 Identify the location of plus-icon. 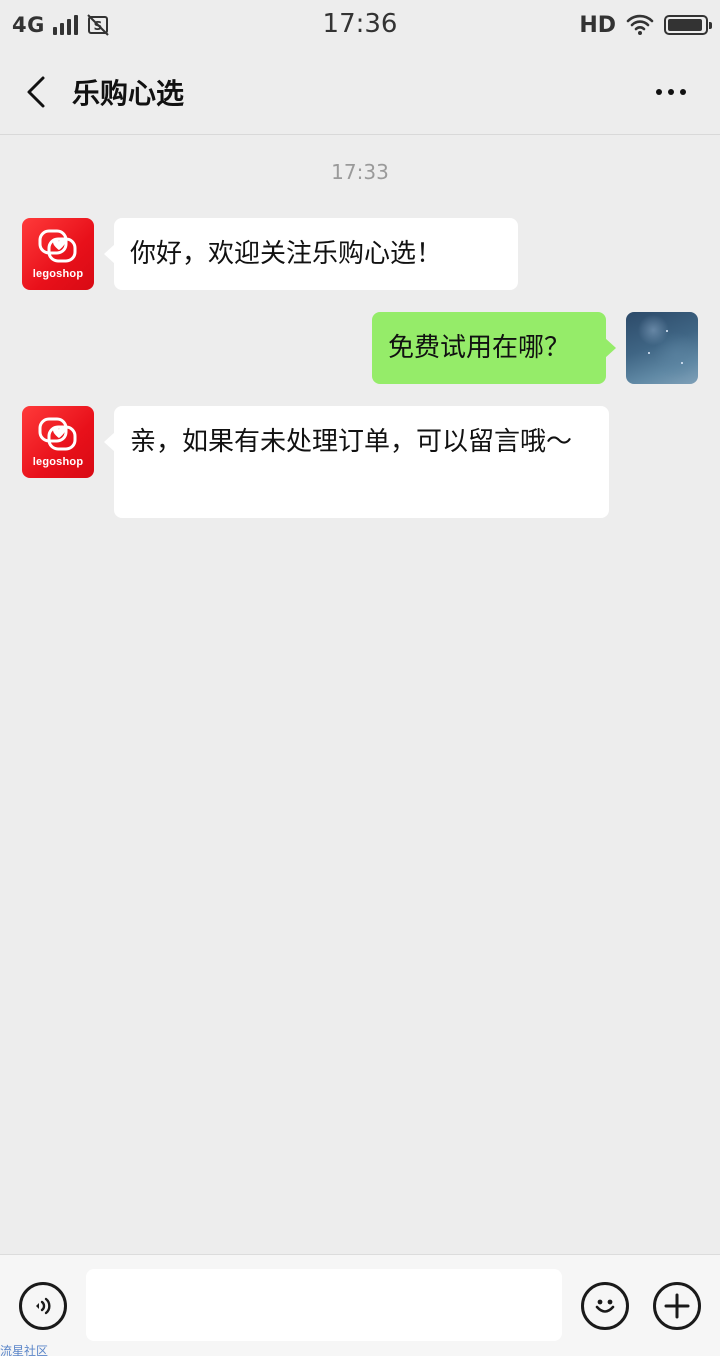
(677, 1306).